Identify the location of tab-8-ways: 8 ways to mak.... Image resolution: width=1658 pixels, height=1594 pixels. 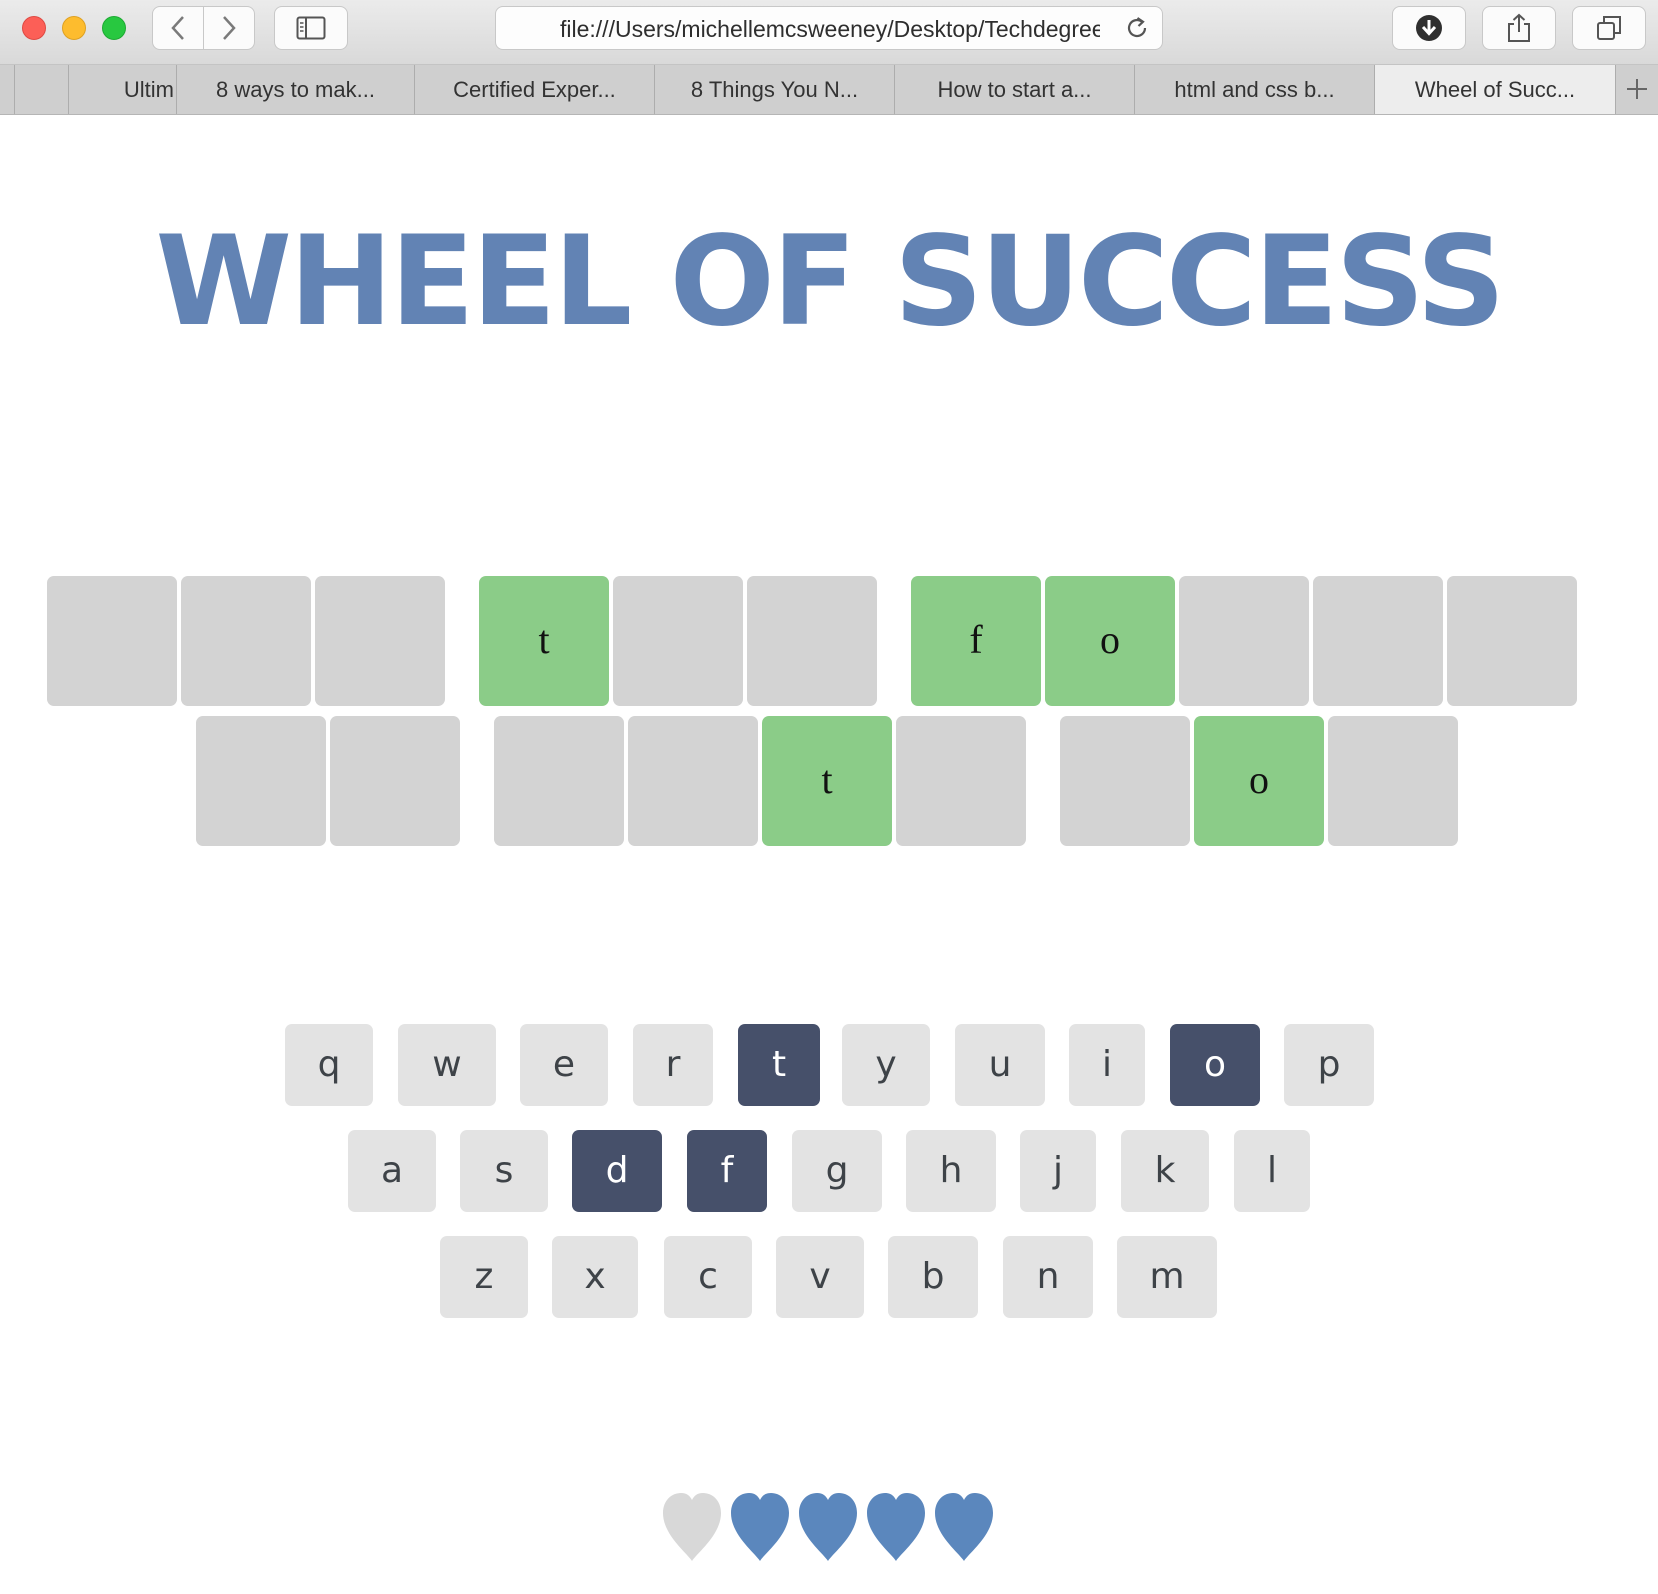
(295, 89).